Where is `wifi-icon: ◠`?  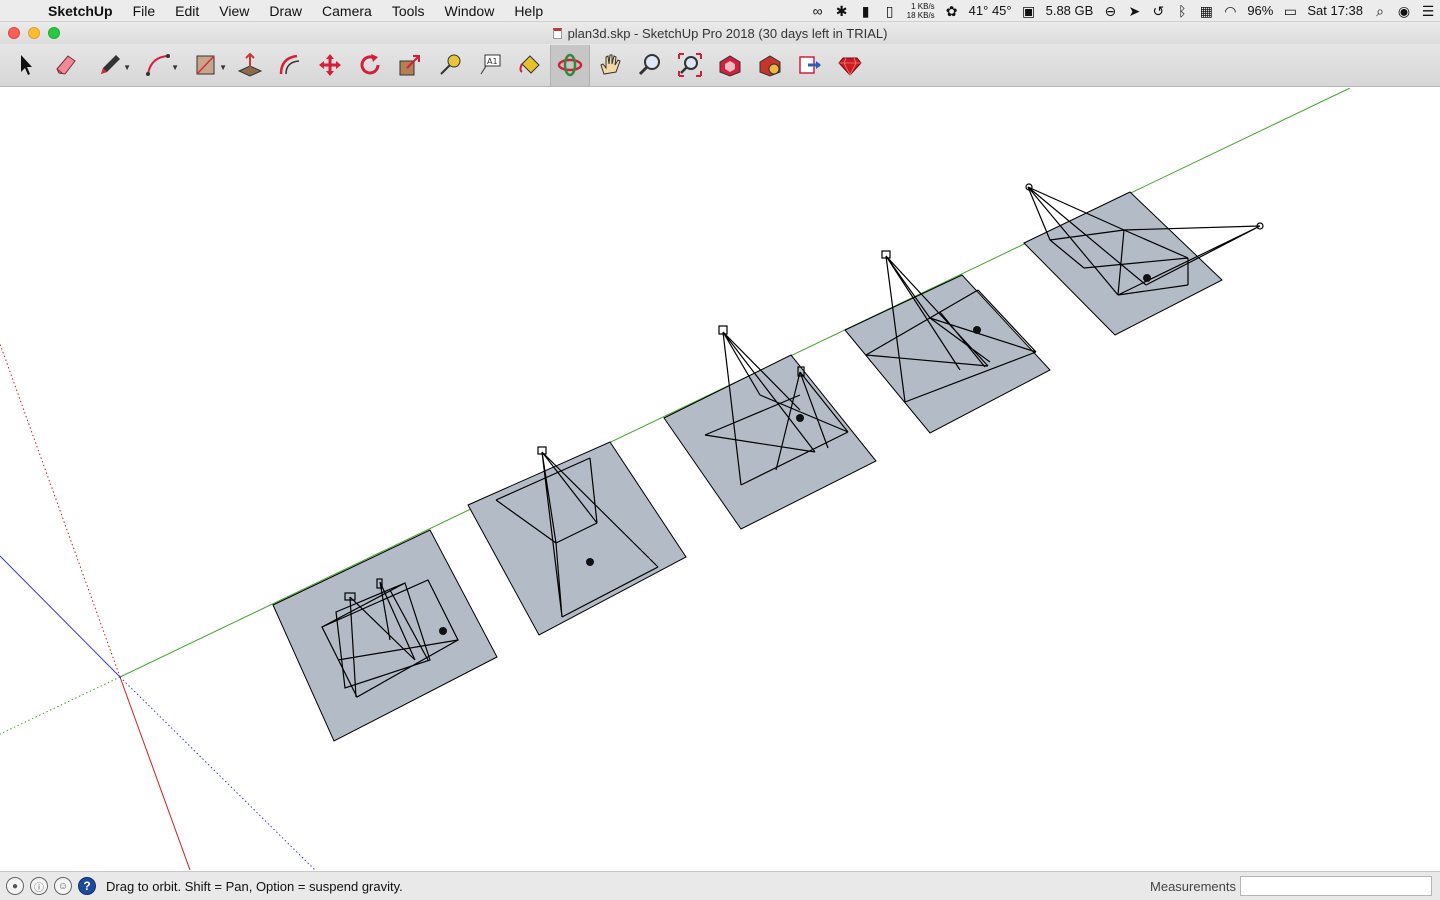 wifi-icon: ◠ is located at coordinates (1230, 11).